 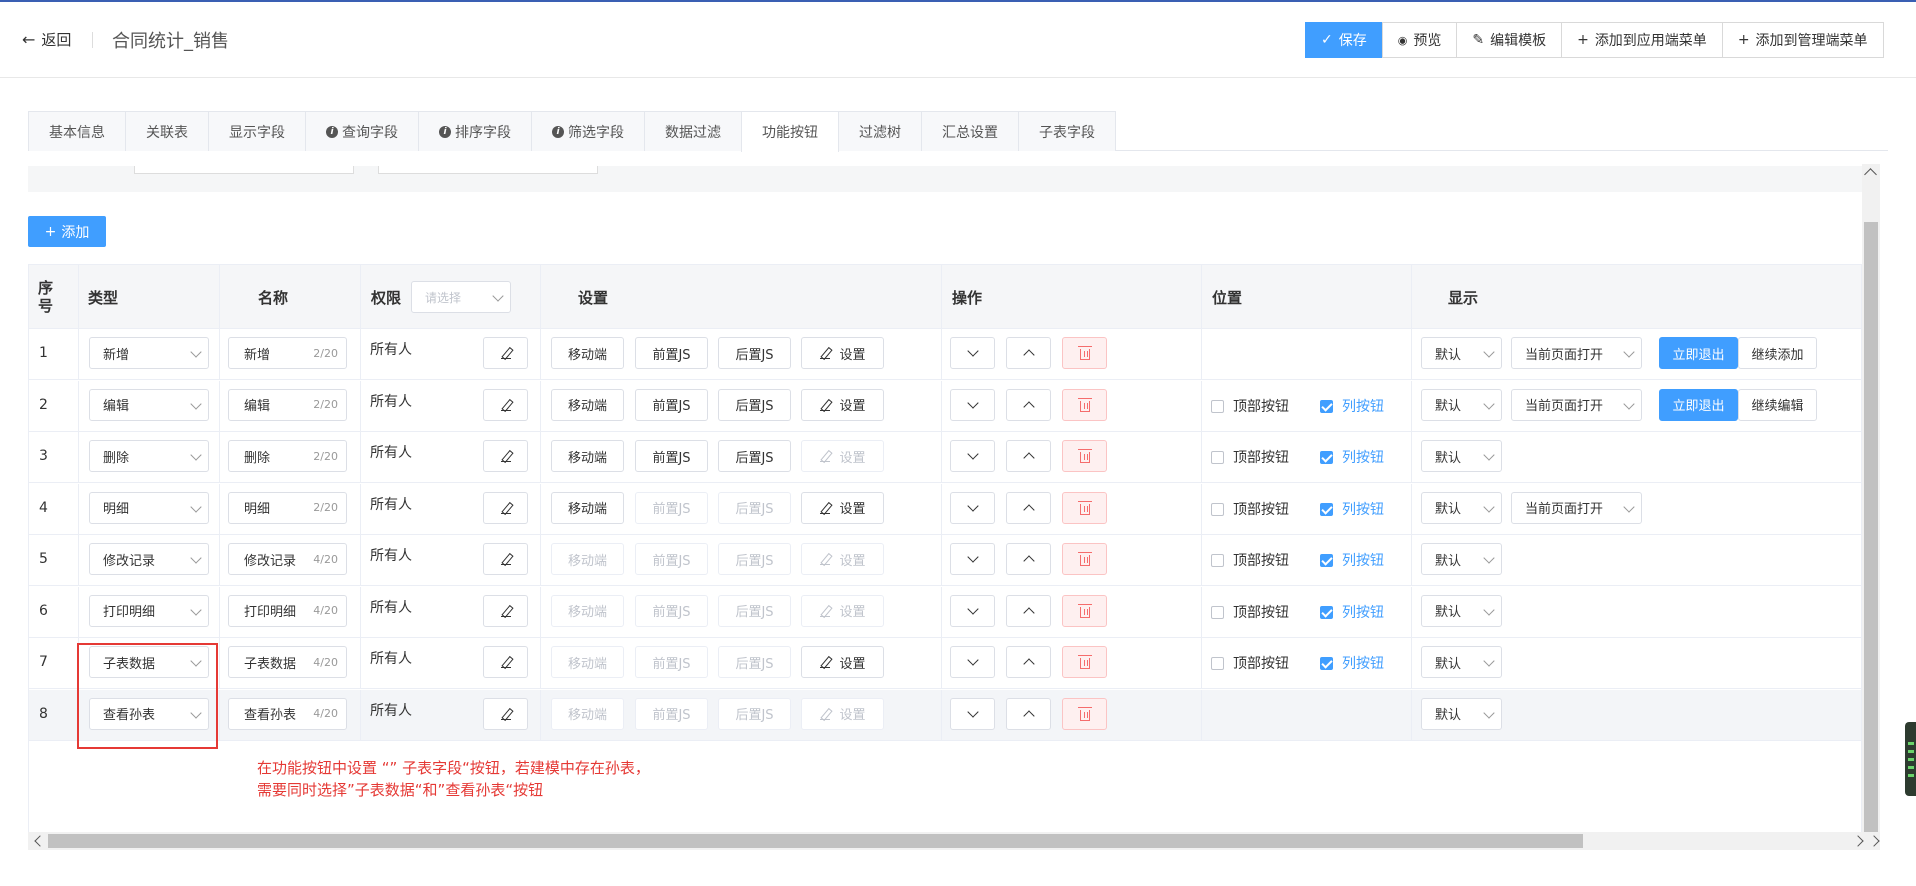 What do you see at coordinates (1698, 404) in the screenshot?
I see `exit-now-button: 立即退出` at bounding box center [1698, 404].